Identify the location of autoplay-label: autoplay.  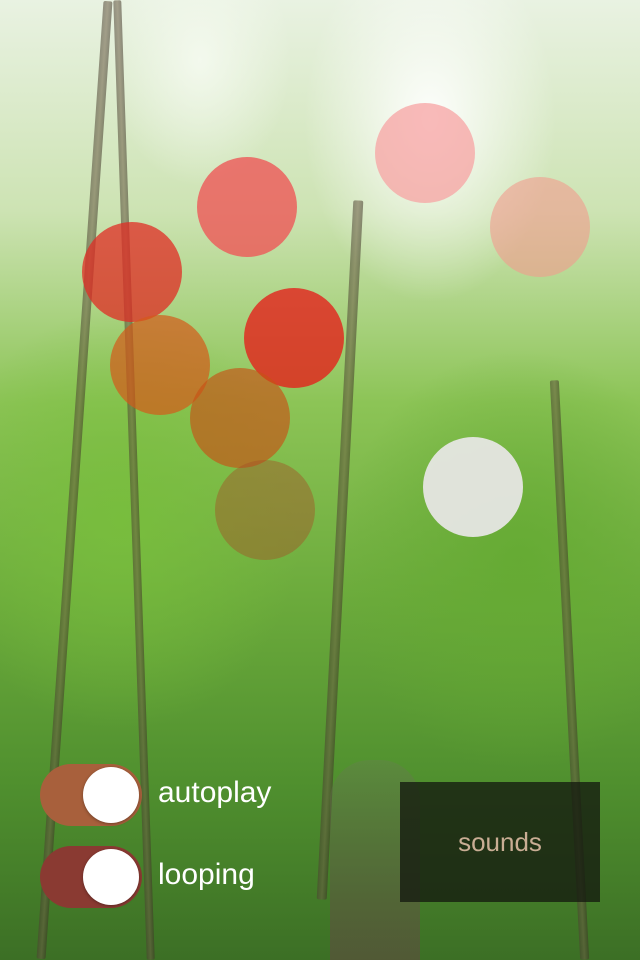
(215, 792).